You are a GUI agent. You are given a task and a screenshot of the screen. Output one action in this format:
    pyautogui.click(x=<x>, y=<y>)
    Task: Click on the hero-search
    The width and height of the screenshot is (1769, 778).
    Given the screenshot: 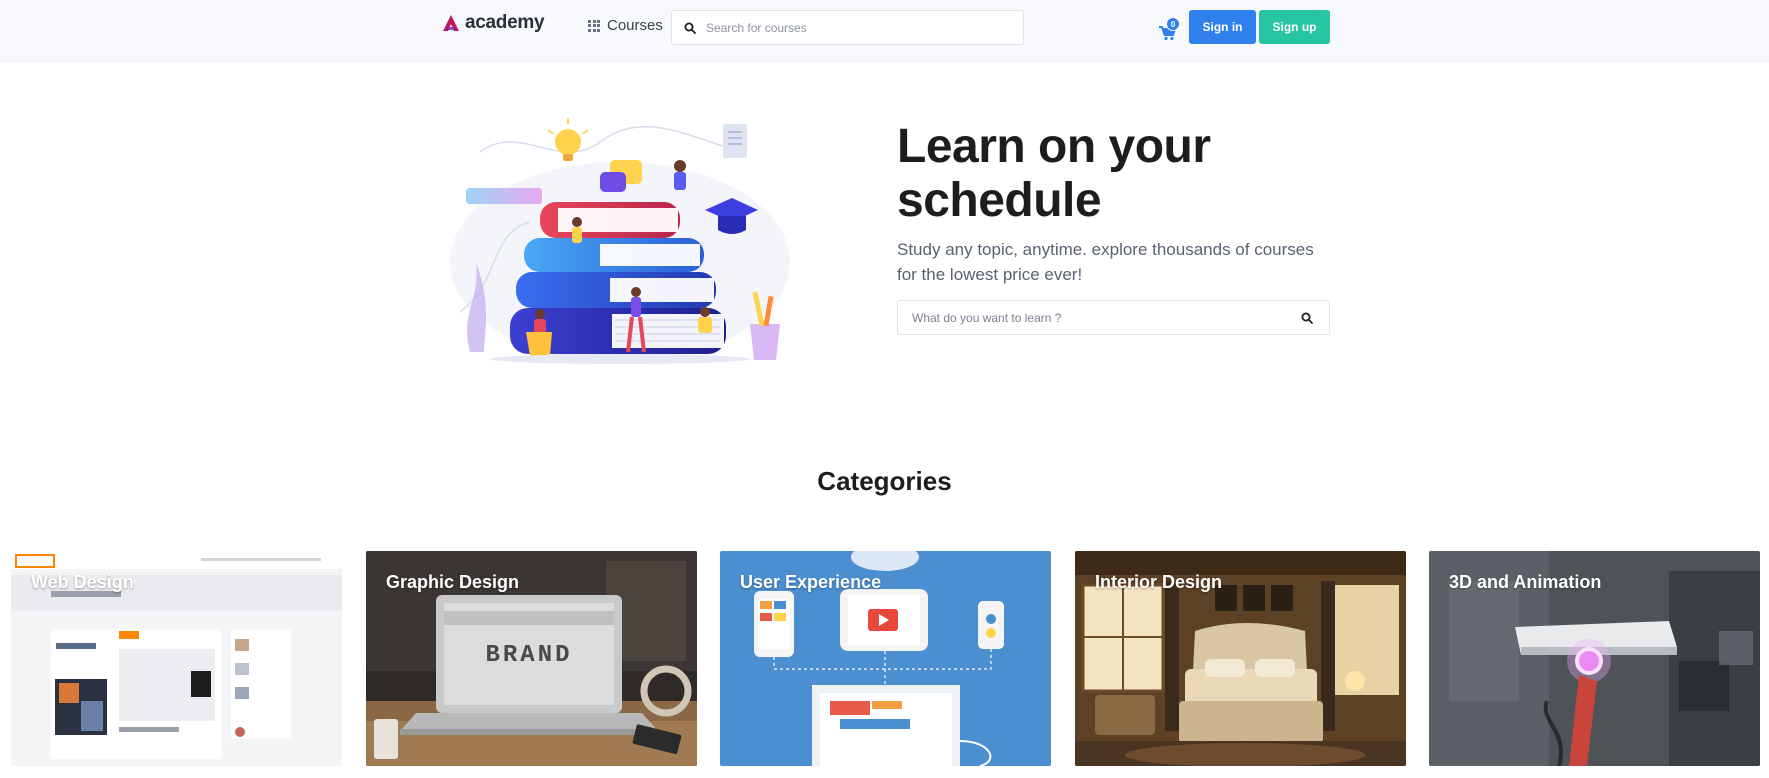 What is the action you would take?
    pyautogui.click(x=1113, y=317)
    